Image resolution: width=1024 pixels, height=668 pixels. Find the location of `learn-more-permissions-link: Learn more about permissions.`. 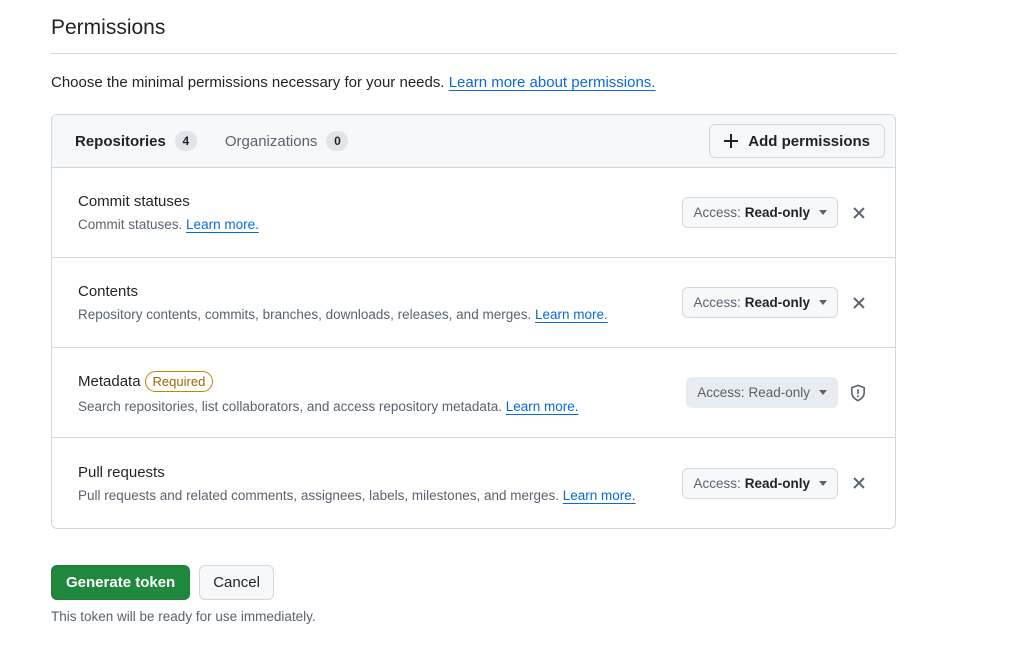

learn-more-permissions-link: Learn more about permissions. is located at coordinates (552, 82).